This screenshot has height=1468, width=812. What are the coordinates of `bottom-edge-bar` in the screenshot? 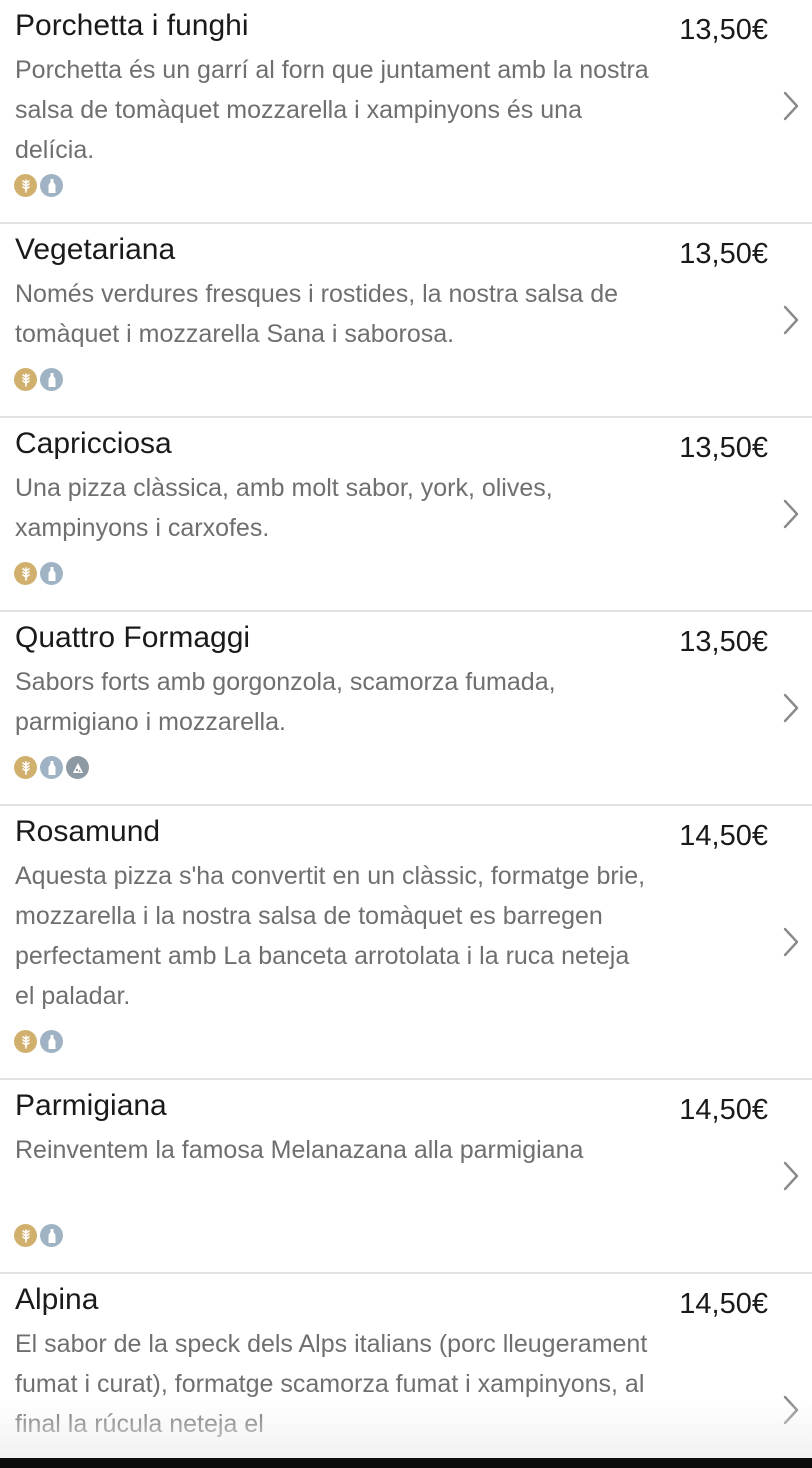 It's located at (406, 1463).